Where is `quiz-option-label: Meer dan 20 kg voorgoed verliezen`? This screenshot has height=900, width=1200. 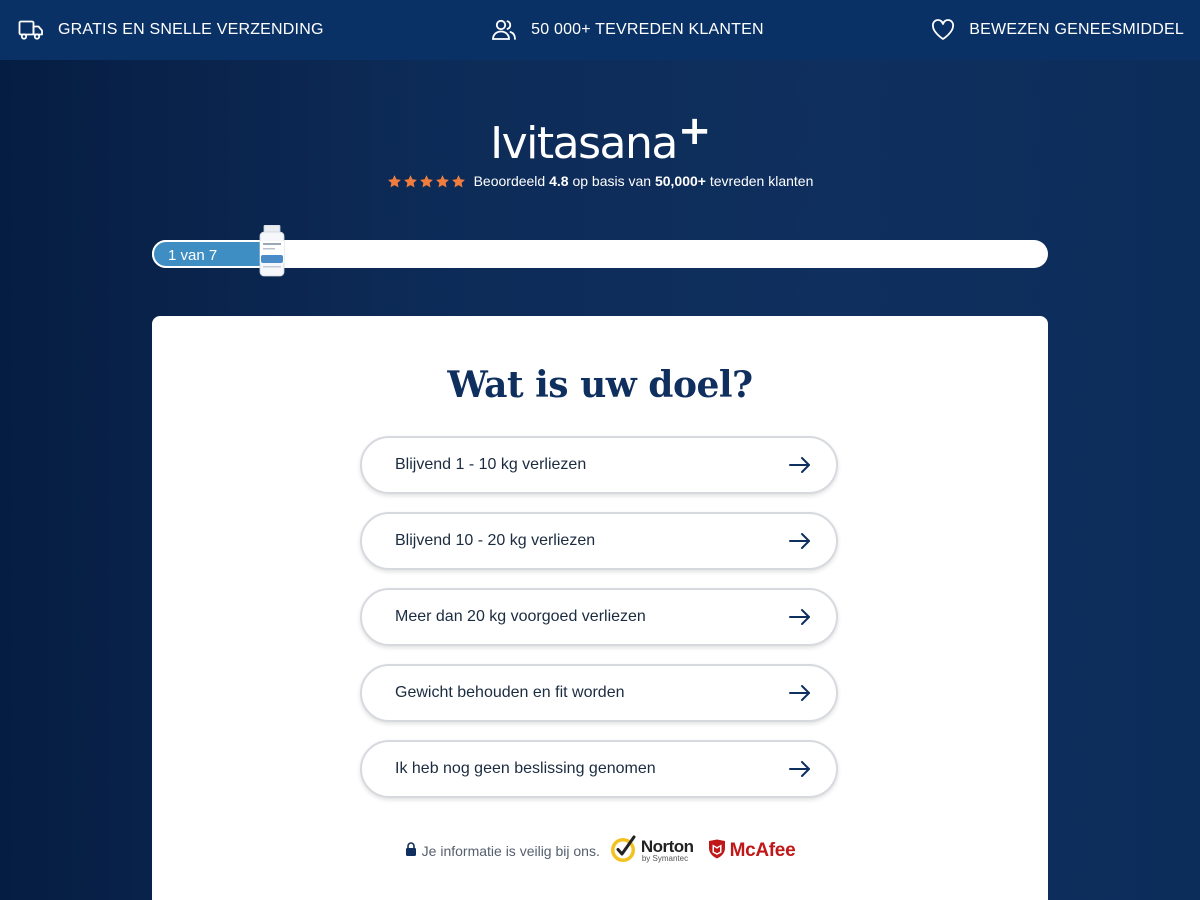
quiz-option-label: Meer dan 20 kg voorgoed verliezen is located at coordinates (520, 616).